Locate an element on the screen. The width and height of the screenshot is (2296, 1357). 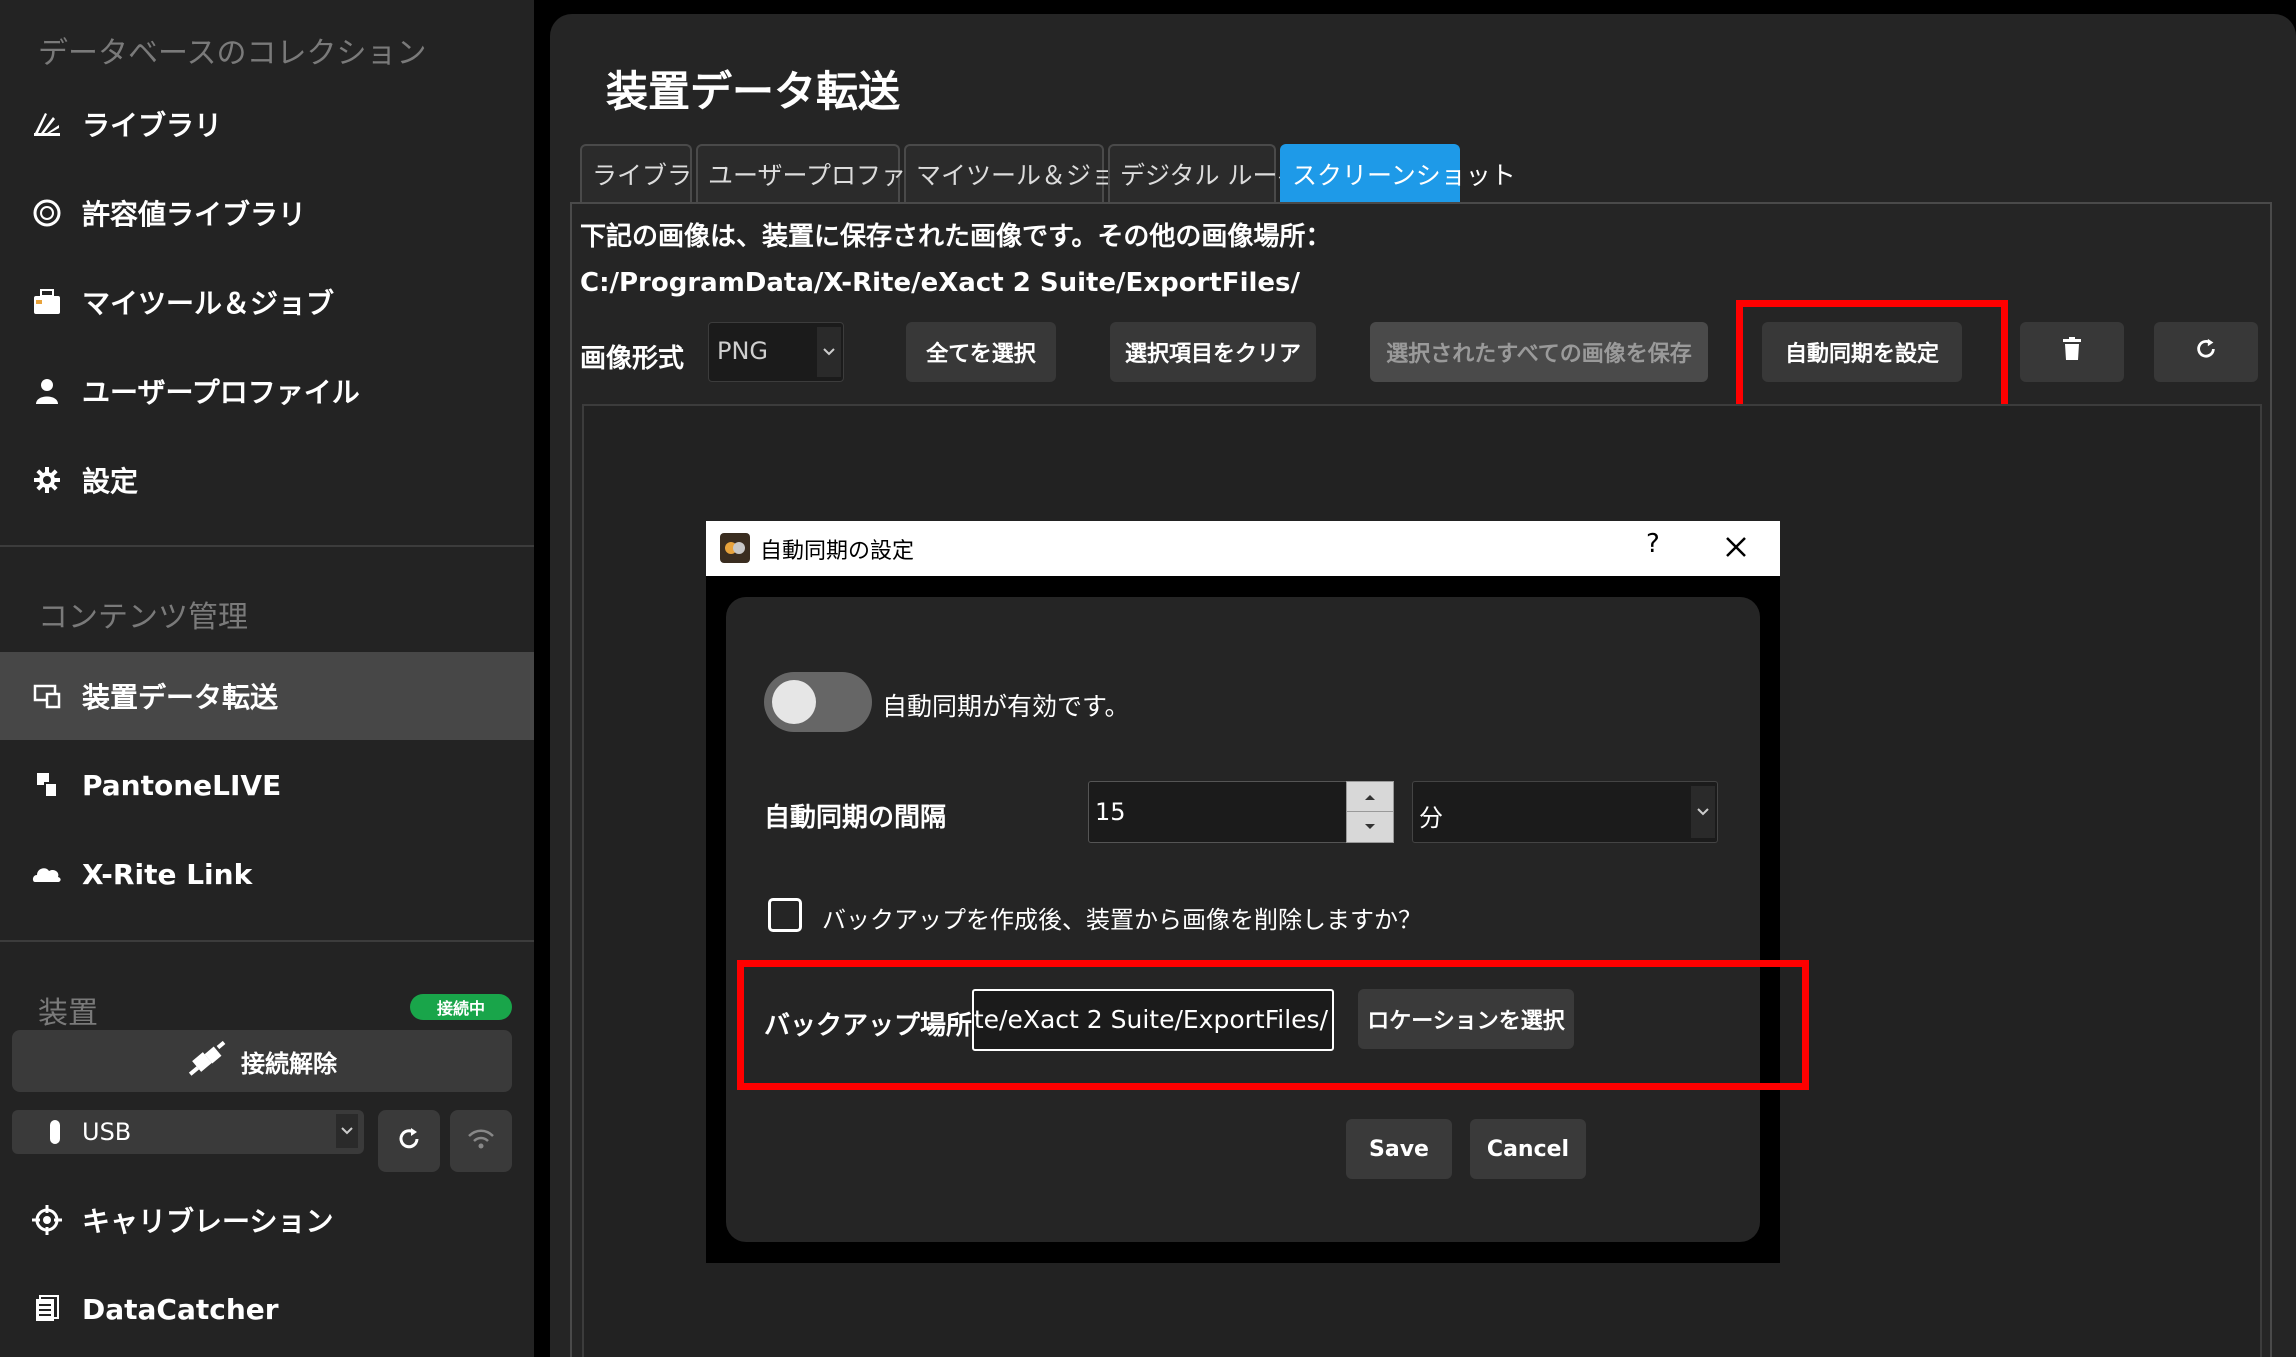
spin-down-icon is located at coordinates (1370, 827).